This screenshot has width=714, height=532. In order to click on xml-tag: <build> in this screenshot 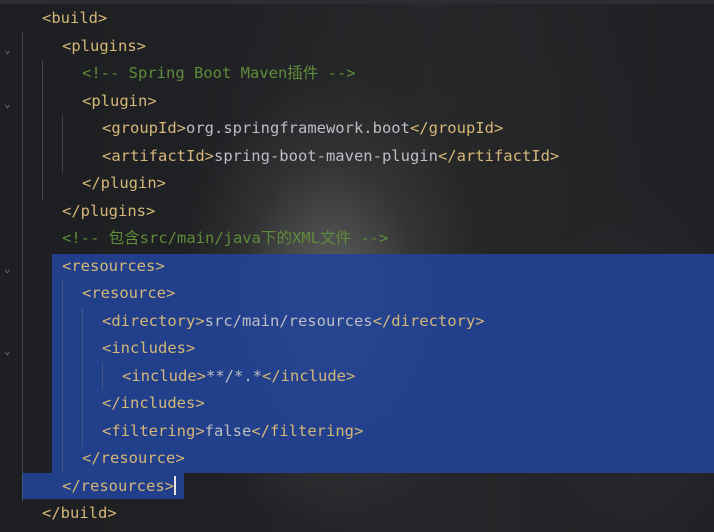, I will do `click(75, 18)`.